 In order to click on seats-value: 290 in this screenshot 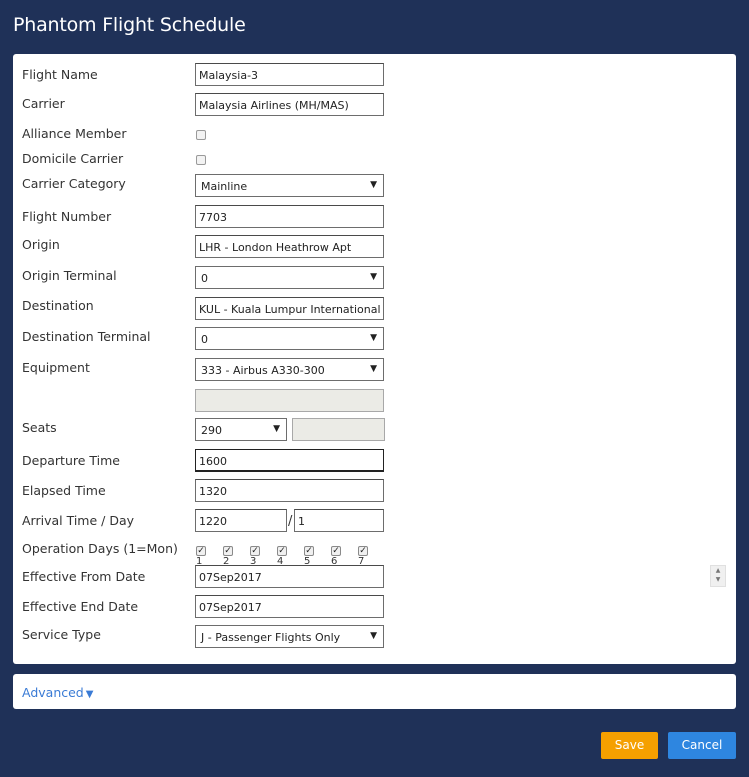, I will do `click(211, 430)`.